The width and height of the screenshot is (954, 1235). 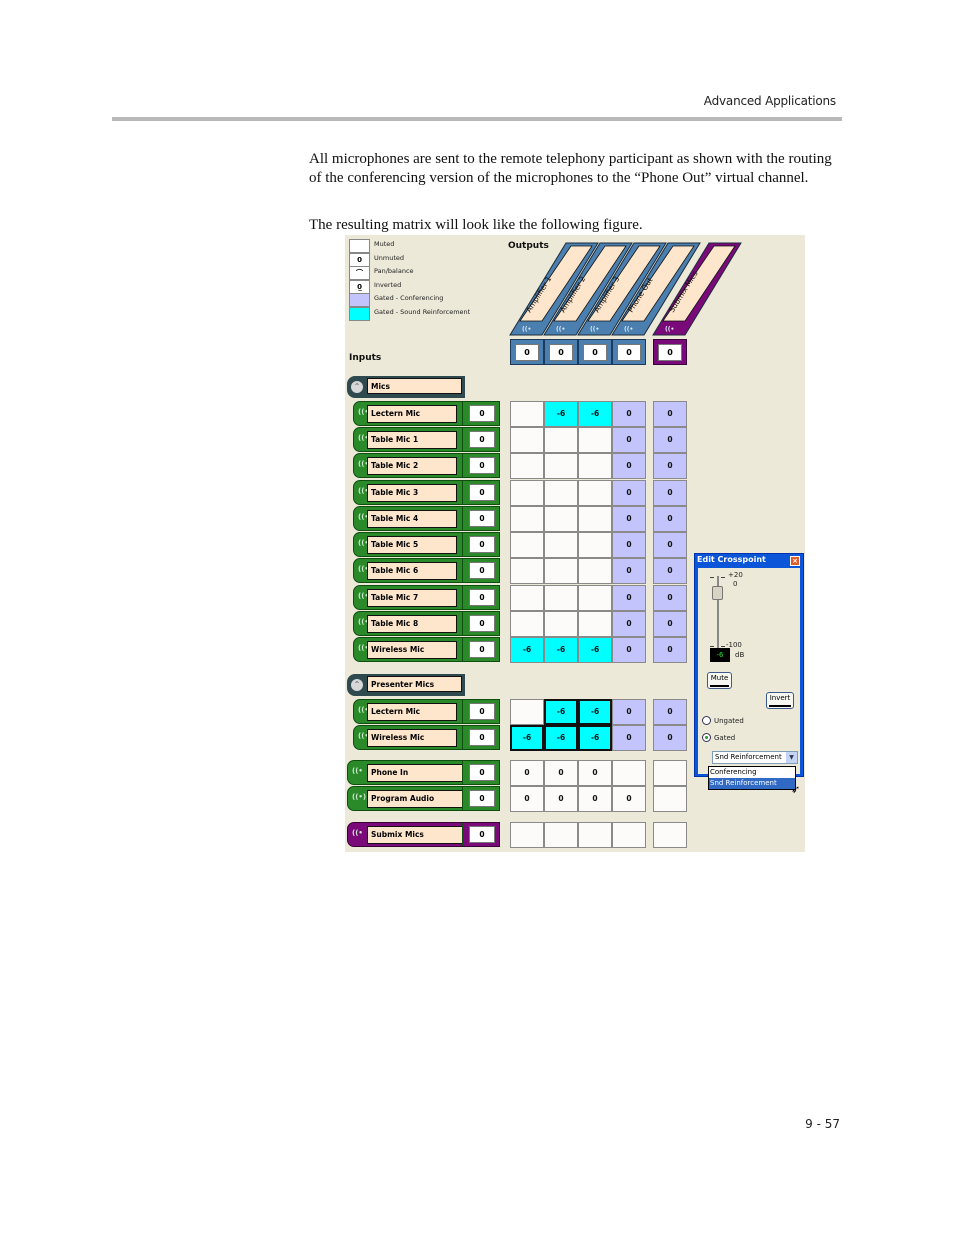 What do you see at coordinates (426, 711) in the screenshot?
I see `input-row: ((• Lectern Mic 0` at bounding box center [426, 711].